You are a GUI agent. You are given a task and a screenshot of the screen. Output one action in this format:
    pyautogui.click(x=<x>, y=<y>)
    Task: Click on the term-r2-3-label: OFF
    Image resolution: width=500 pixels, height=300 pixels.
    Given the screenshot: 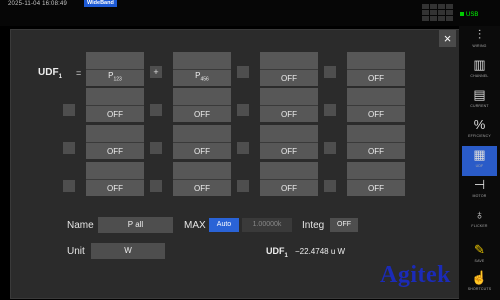 What is the action you would take?
    pyautogui.click(x=289, y=114)
    